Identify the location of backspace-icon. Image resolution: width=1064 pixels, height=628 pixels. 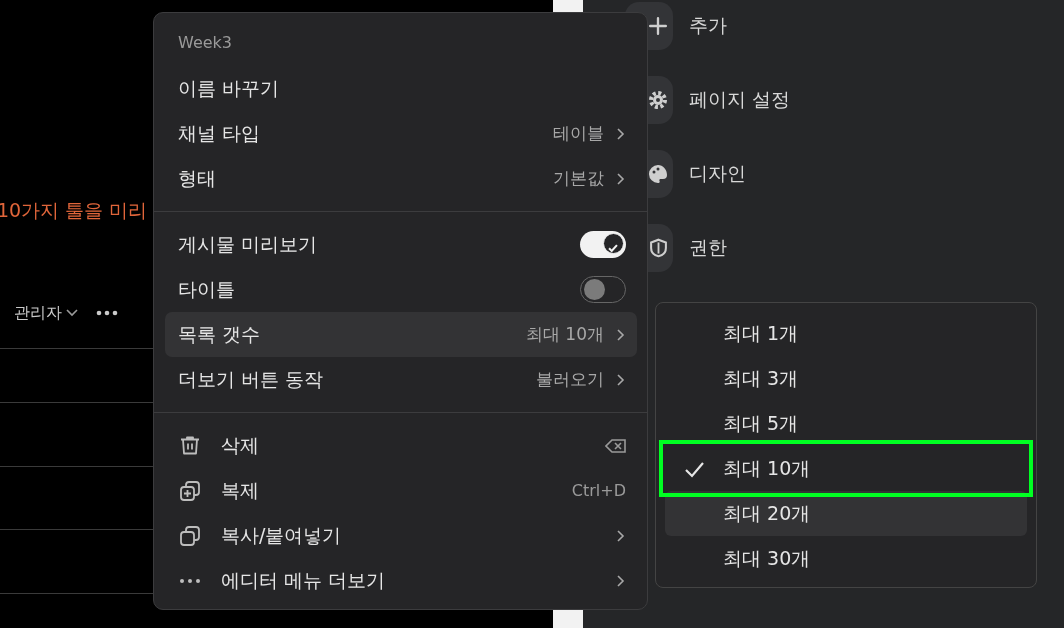
(615, 445).